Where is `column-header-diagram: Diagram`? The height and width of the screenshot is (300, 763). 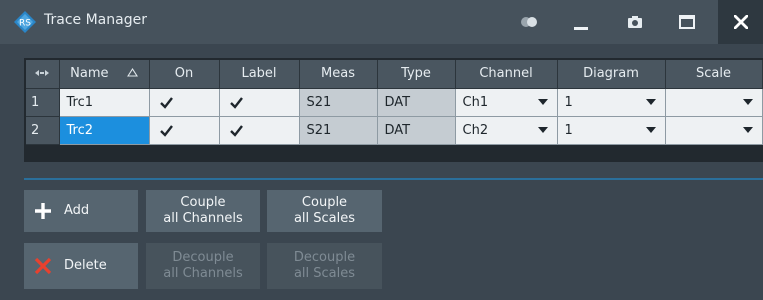 column-header-diagram: Diagram is located at coordinates (611, 74).